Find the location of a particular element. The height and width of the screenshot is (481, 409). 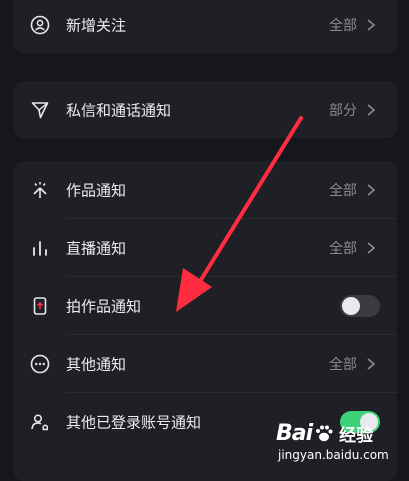

other-row: 其他通知 全部 is located at coordinates (205, 363).